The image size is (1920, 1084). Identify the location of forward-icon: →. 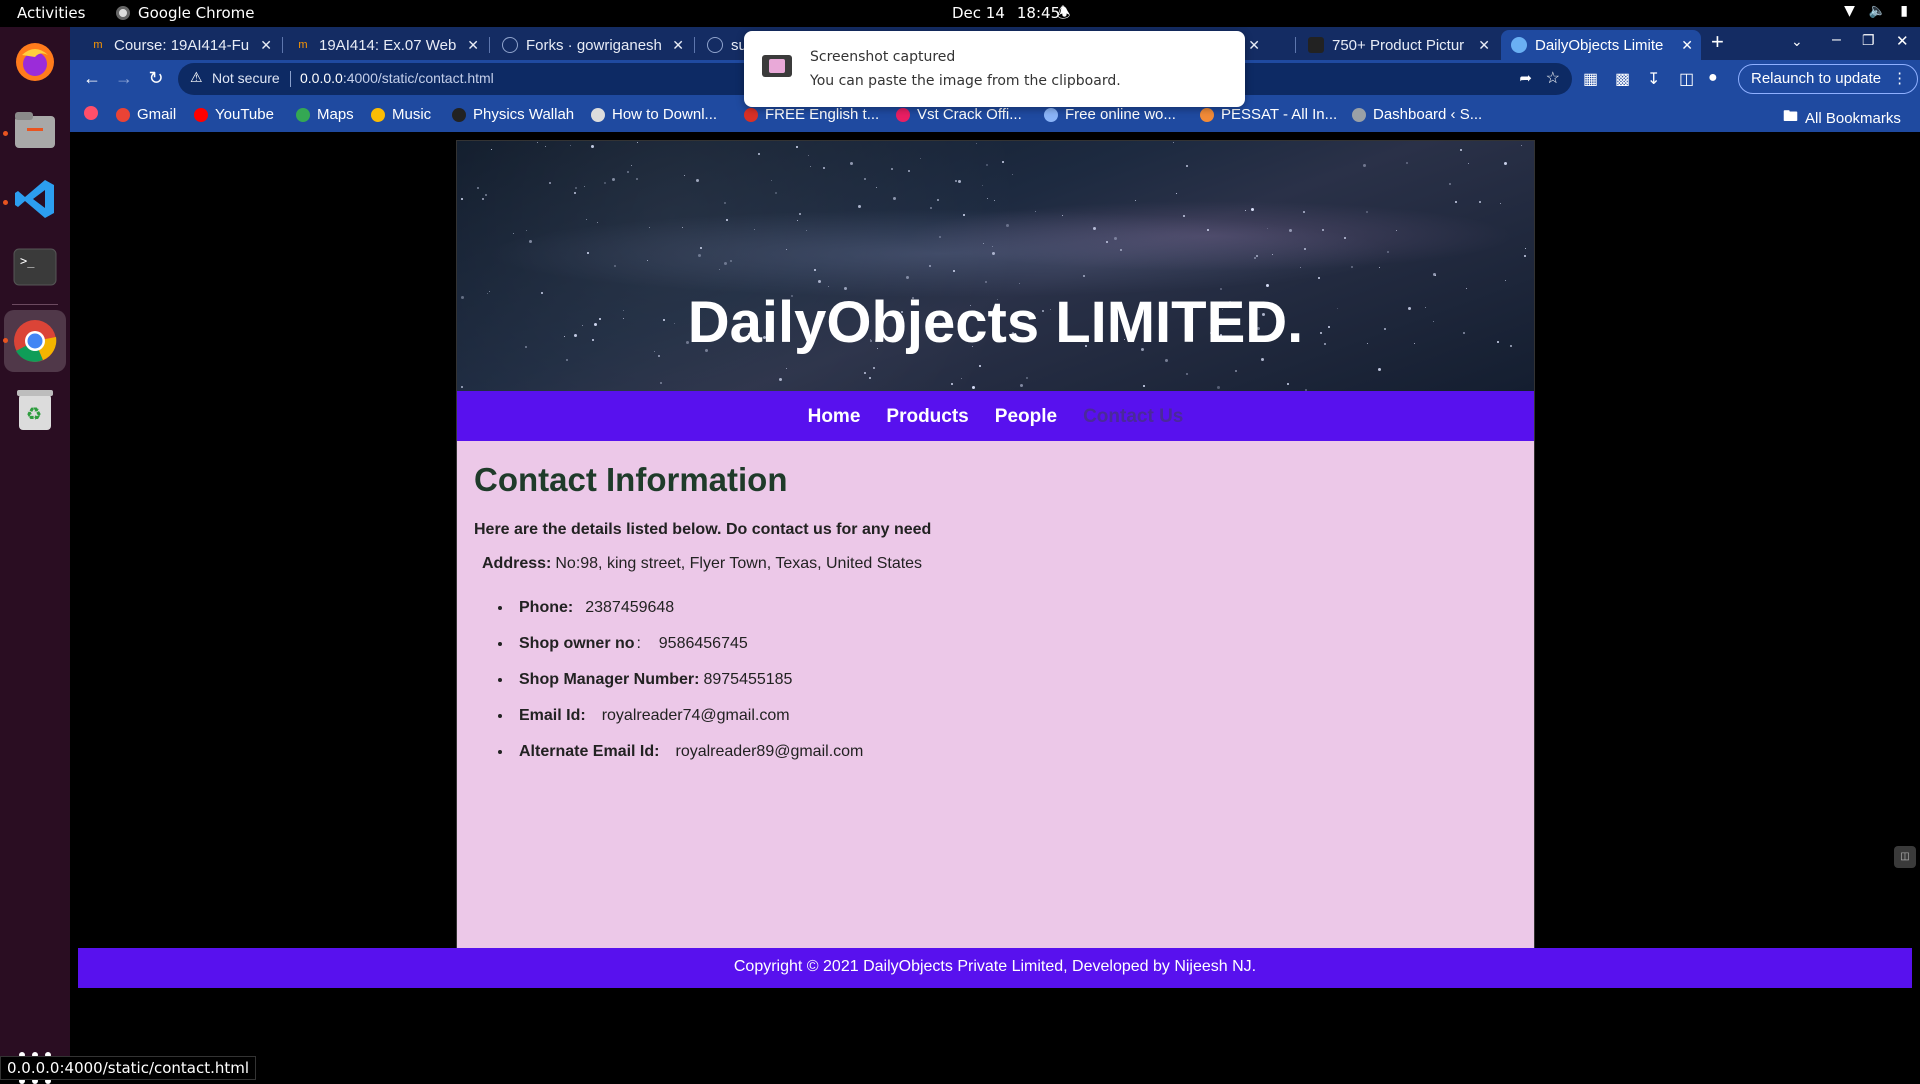
(124, 78).